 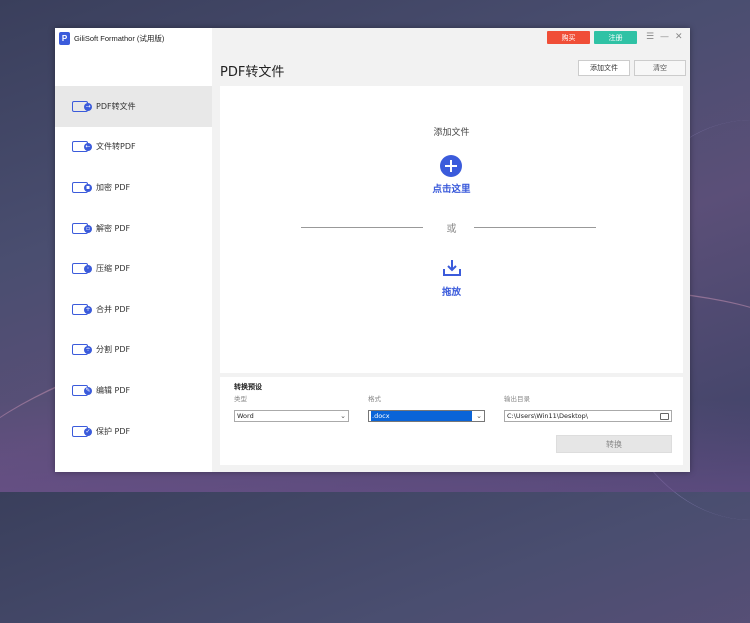 What do you see at coordinates (604, 68) in the screenshot?
I see `add-file-button: 添加文件` at bounding box center [604, 68].